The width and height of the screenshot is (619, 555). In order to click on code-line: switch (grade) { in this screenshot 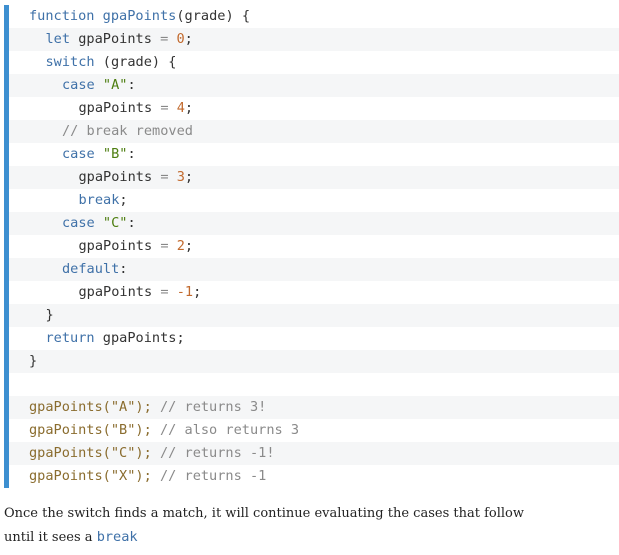, I will do `click(314, 62)`.